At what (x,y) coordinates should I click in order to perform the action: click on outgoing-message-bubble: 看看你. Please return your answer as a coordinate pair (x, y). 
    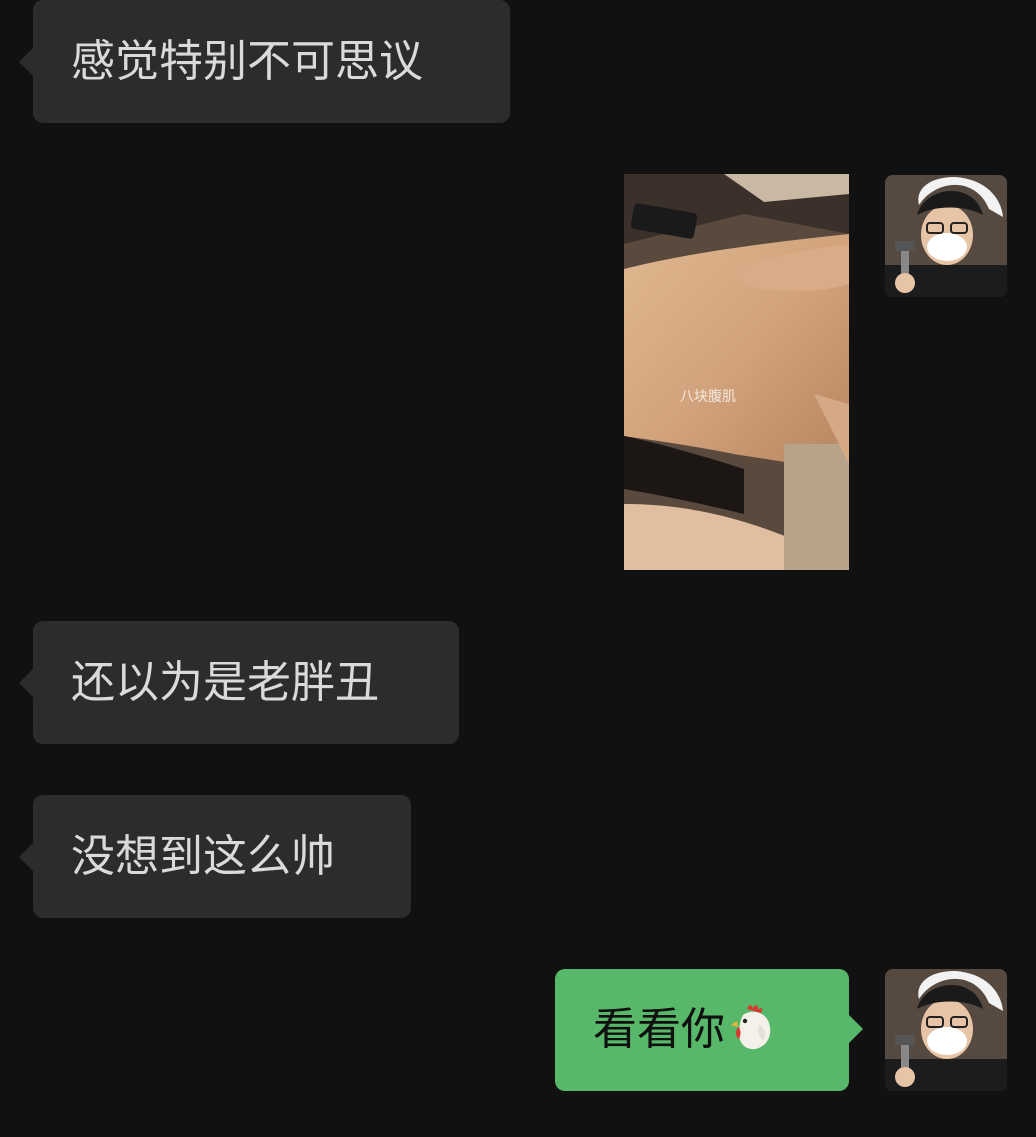
    Looking at the image, I should click on (709, 1030).